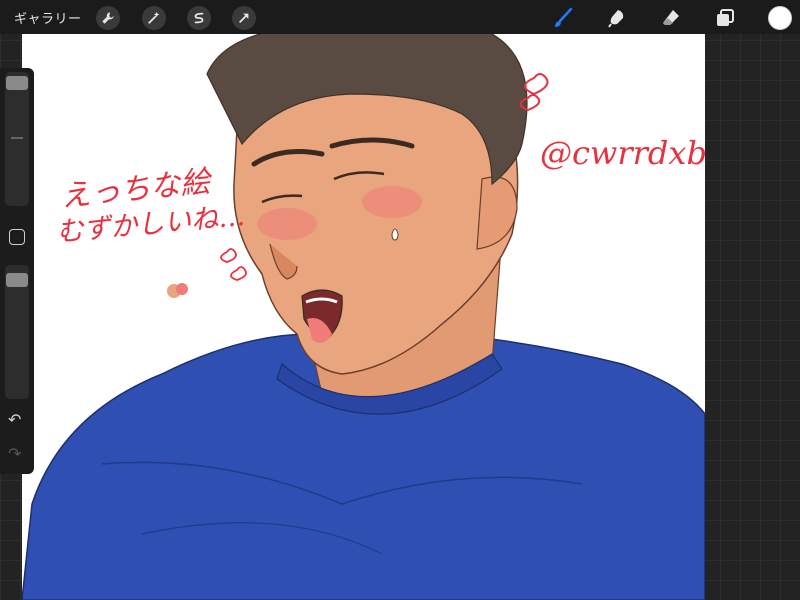 This screenshot has width=800, height=600. I want to click on artist-handle-text: @cwrrdxb, so click(622, 153).